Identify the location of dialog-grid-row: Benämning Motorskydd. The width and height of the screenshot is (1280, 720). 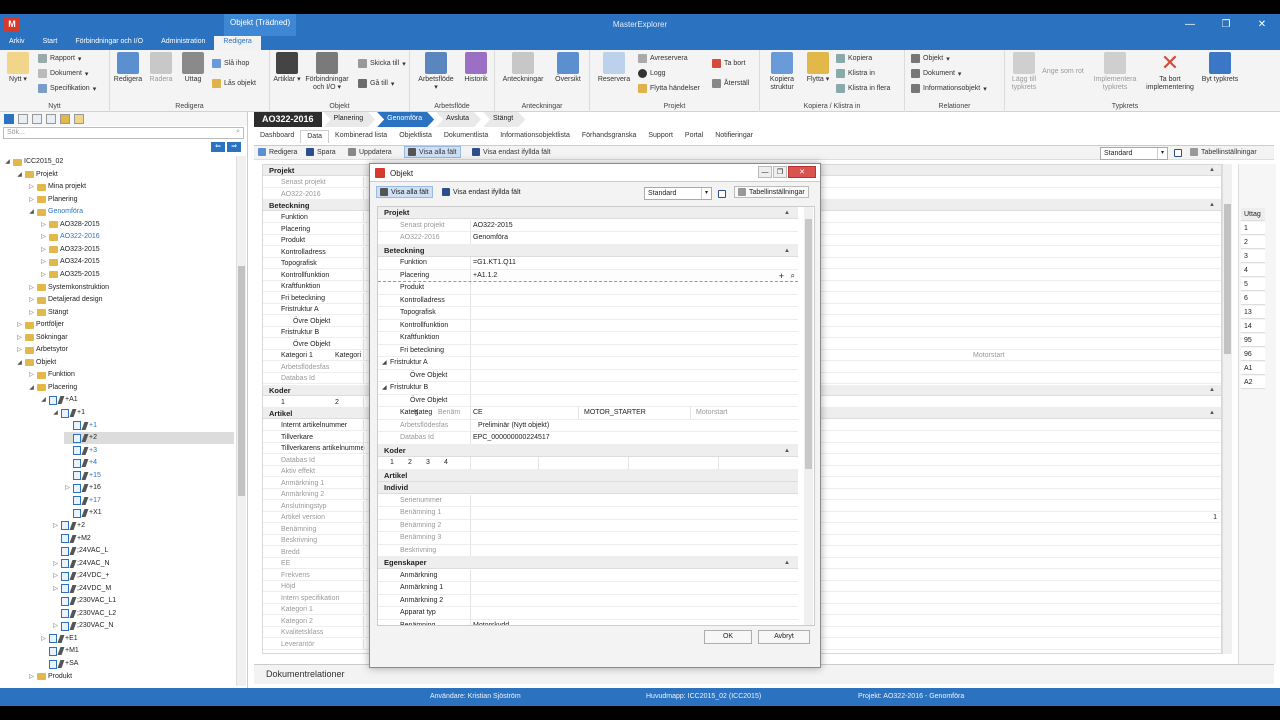
(588, 622).